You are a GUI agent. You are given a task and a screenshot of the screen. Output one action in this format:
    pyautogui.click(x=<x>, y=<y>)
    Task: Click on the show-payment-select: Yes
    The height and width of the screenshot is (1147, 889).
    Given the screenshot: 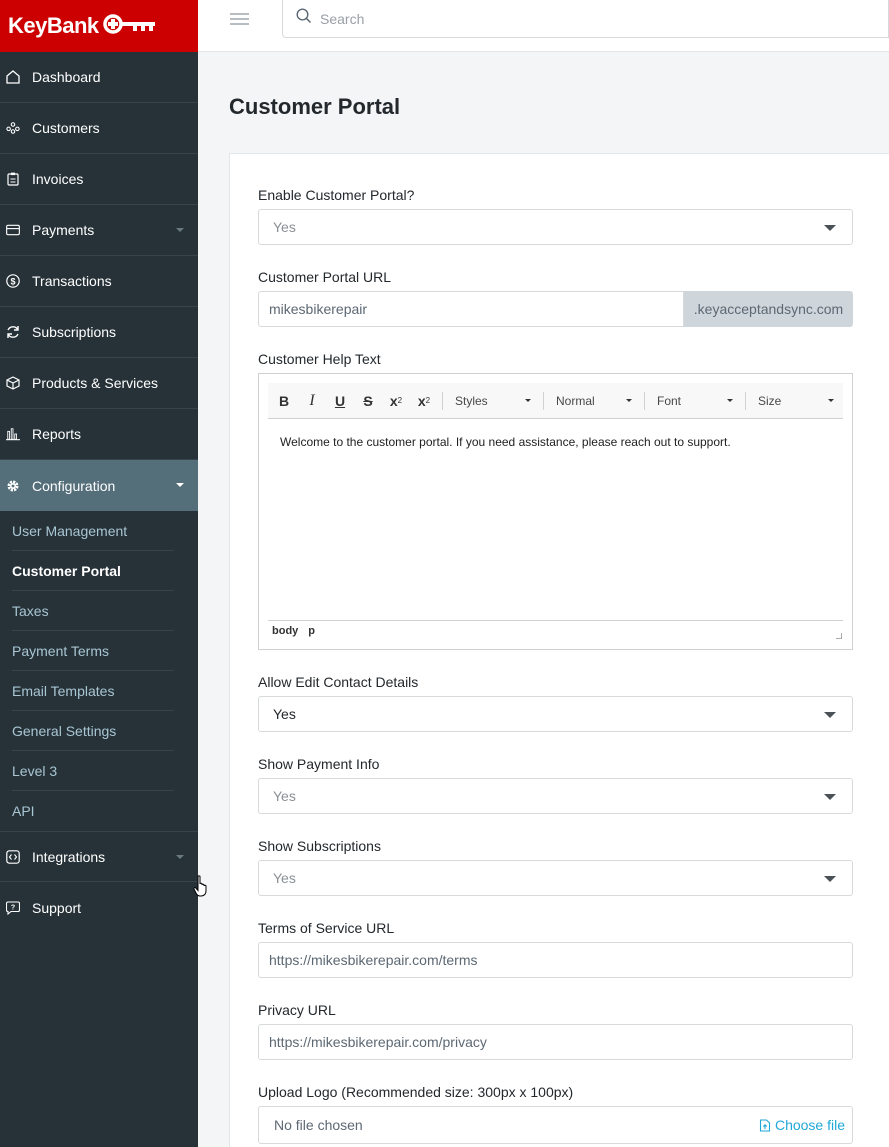 What is the action you would take?
    pyautogui.click(x=555, y=796)
    